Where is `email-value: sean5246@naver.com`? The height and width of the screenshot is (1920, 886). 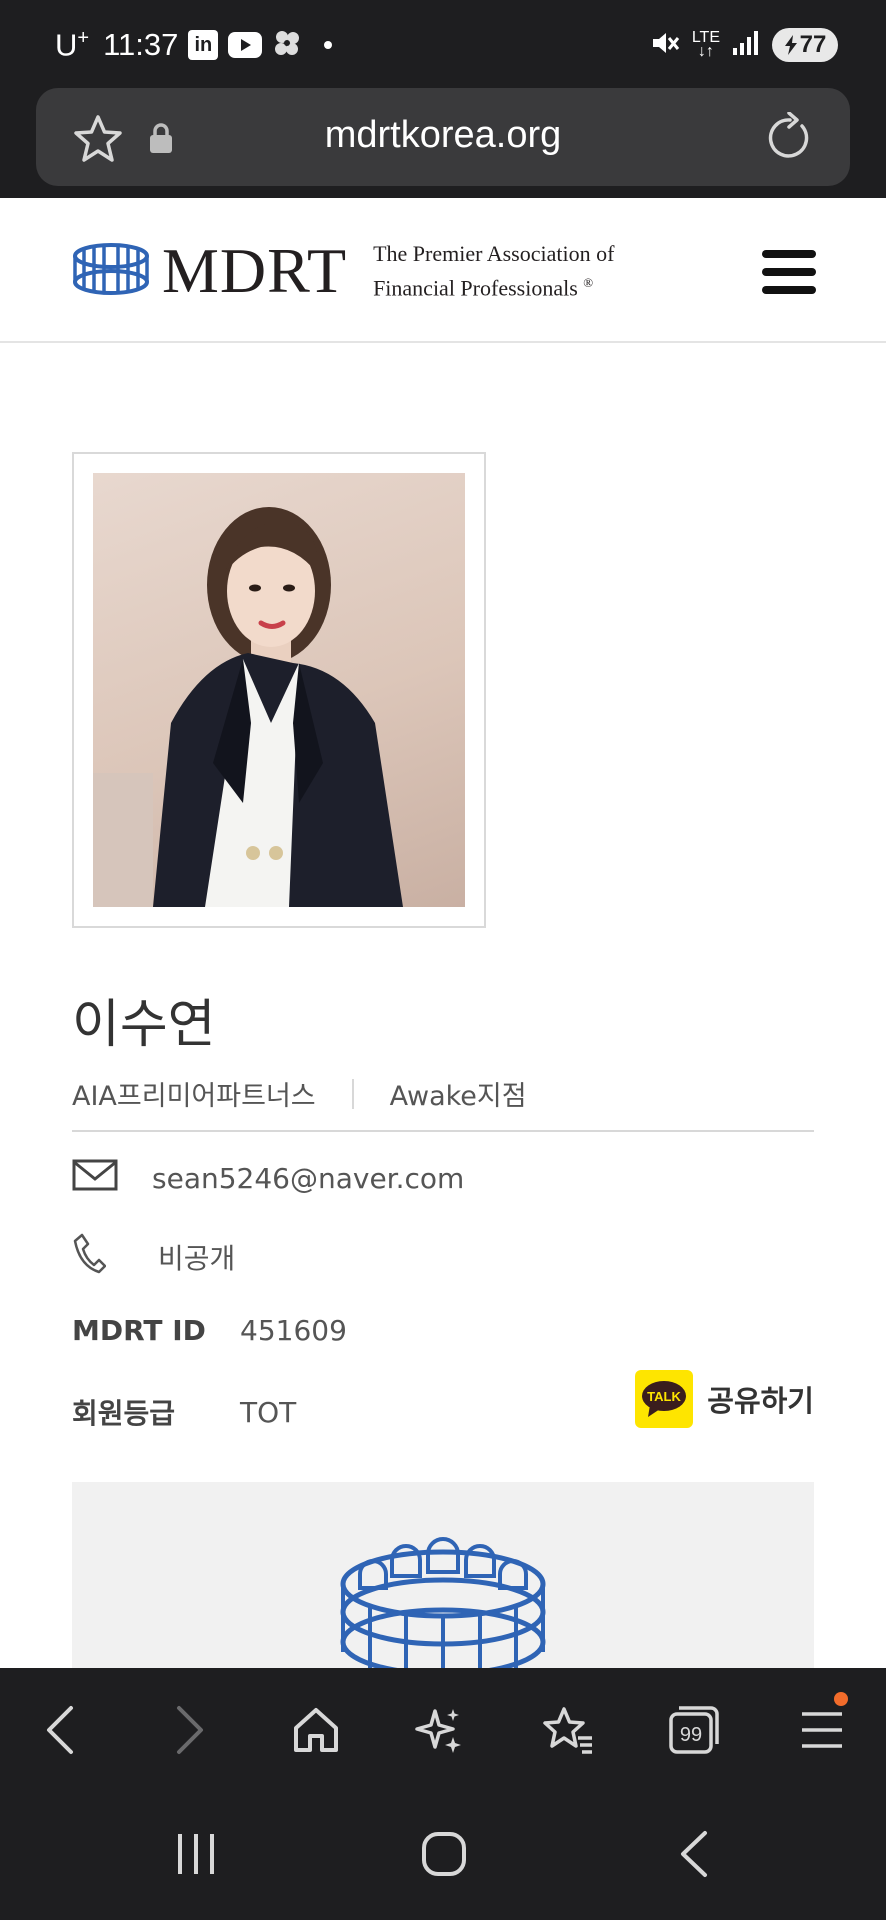
email-value: sean5246@naver.com is located at coordinates (308, 1178).